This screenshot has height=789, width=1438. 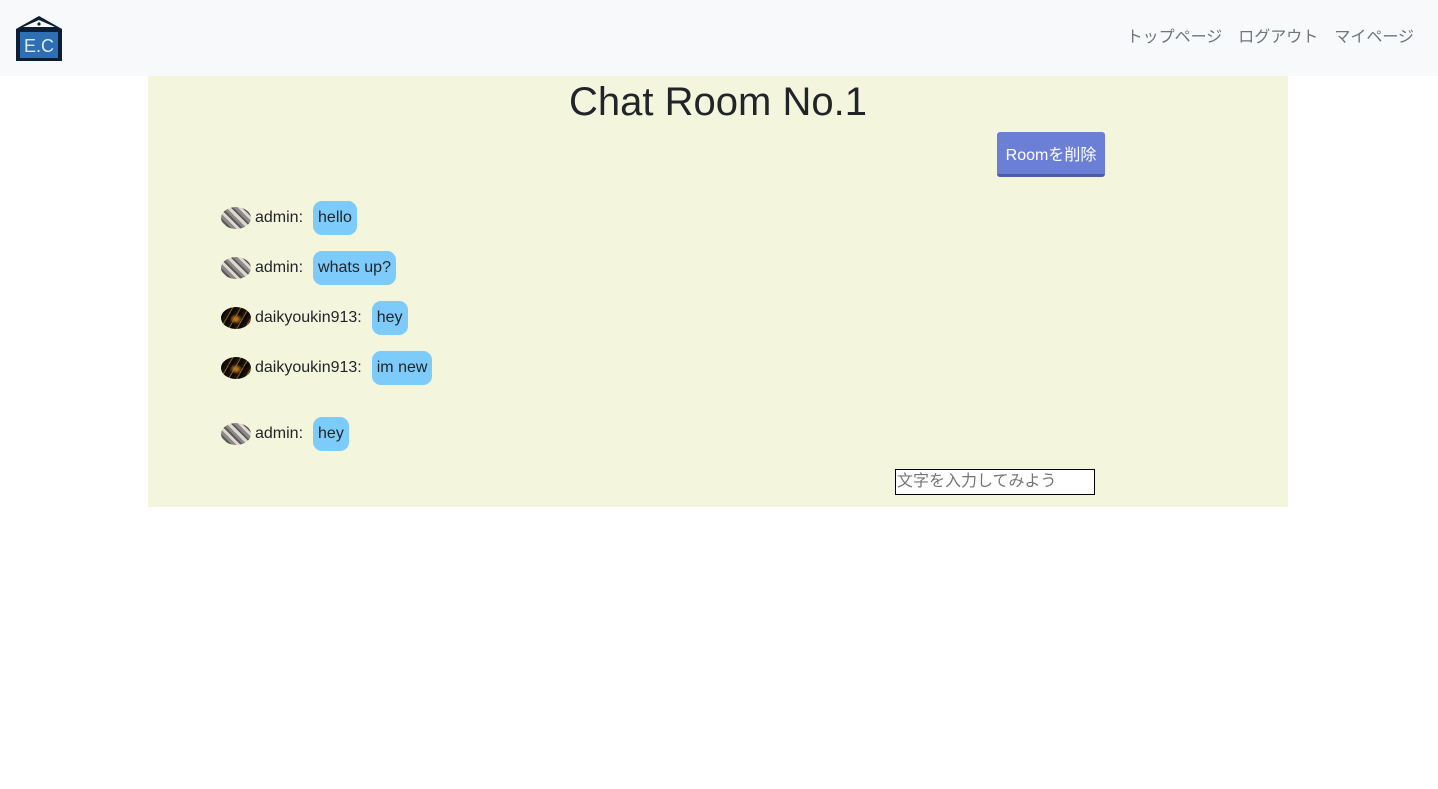 I want to click on logo-text: E.C, so click(x=39, y=46).